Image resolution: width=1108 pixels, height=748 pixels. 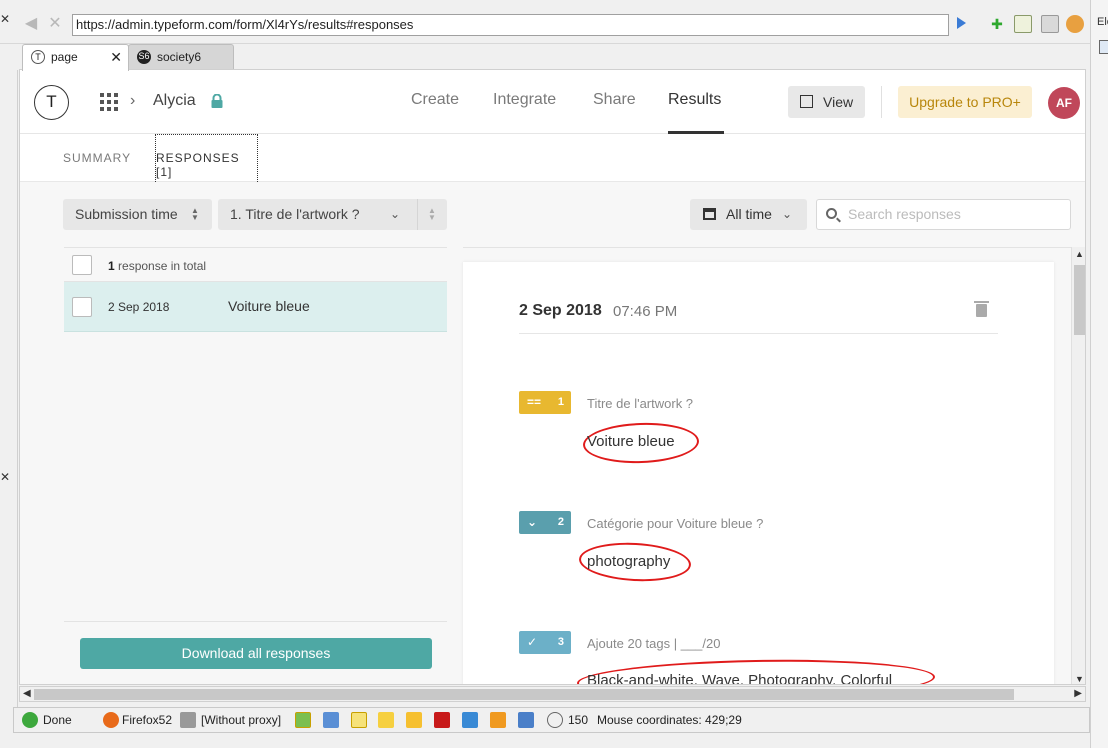 I want to click on time-filter-label: All time, so click(x=749, y=214).